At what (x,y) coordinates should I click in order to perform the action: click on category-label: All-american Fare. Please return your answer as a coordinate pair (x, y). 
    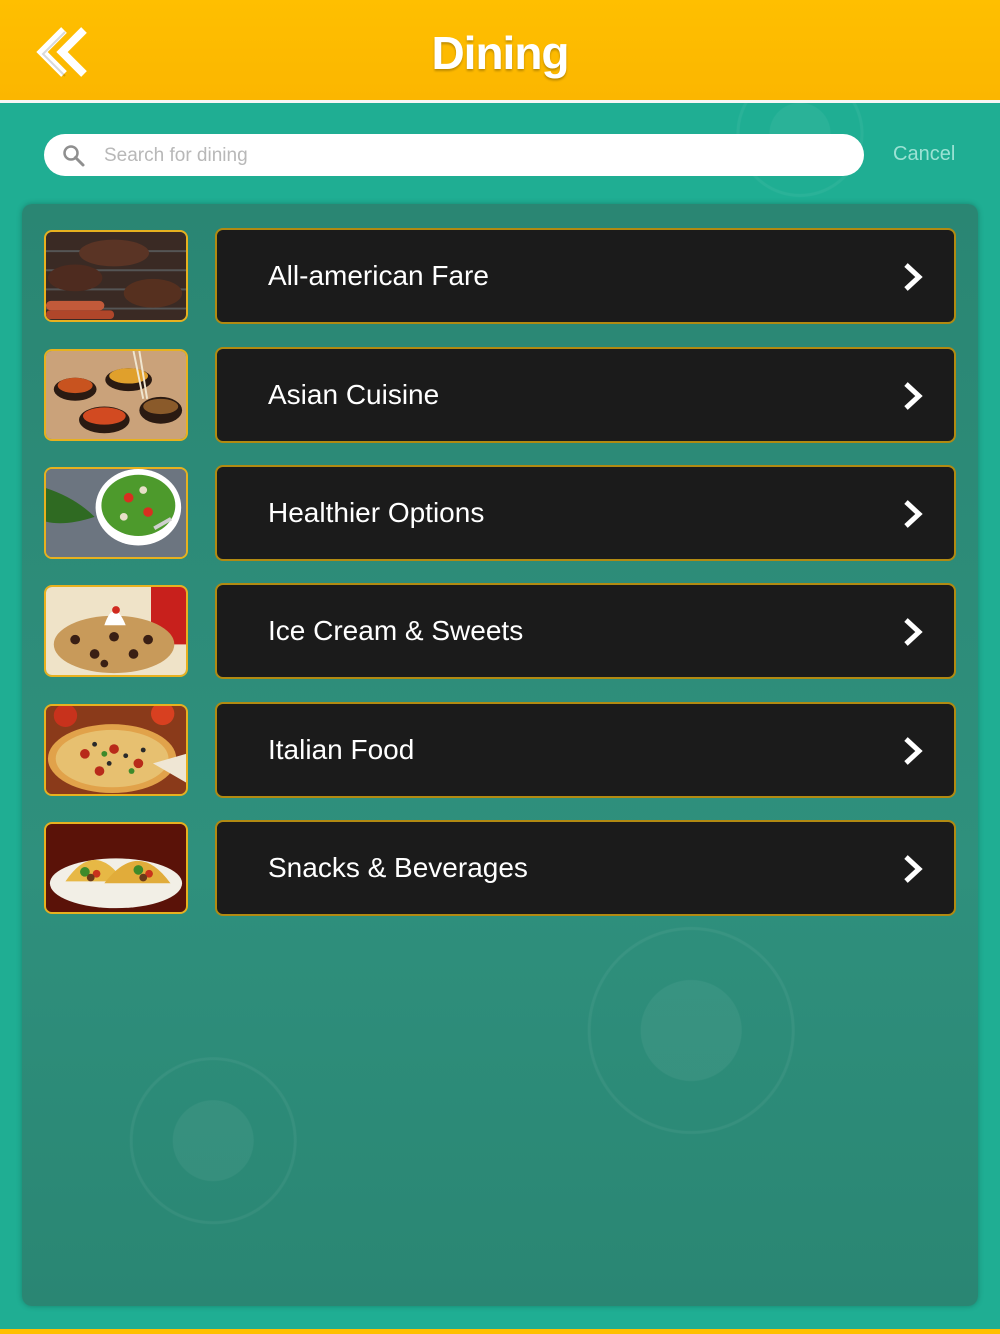
    Looking at the image, I should click on (378, 275).